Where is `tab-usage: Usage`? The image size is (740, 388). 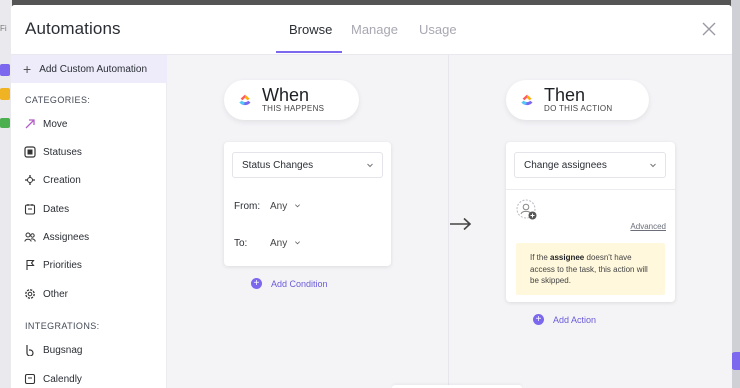 tab-usage: Usage is located at coordinates (438, 29).